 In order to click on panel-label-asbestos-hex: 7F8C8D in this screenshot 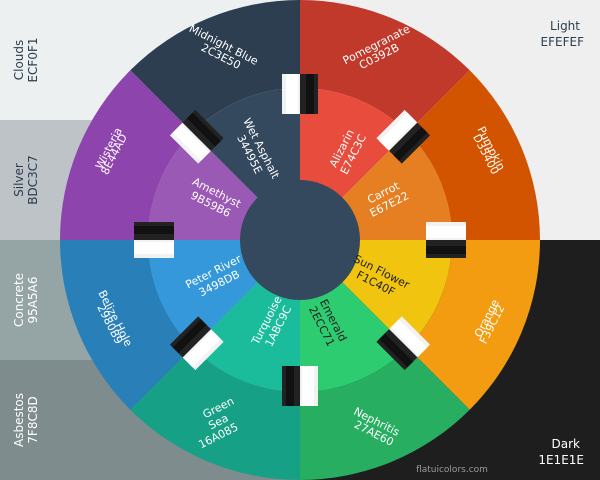, I will do `click(33, 419)`.